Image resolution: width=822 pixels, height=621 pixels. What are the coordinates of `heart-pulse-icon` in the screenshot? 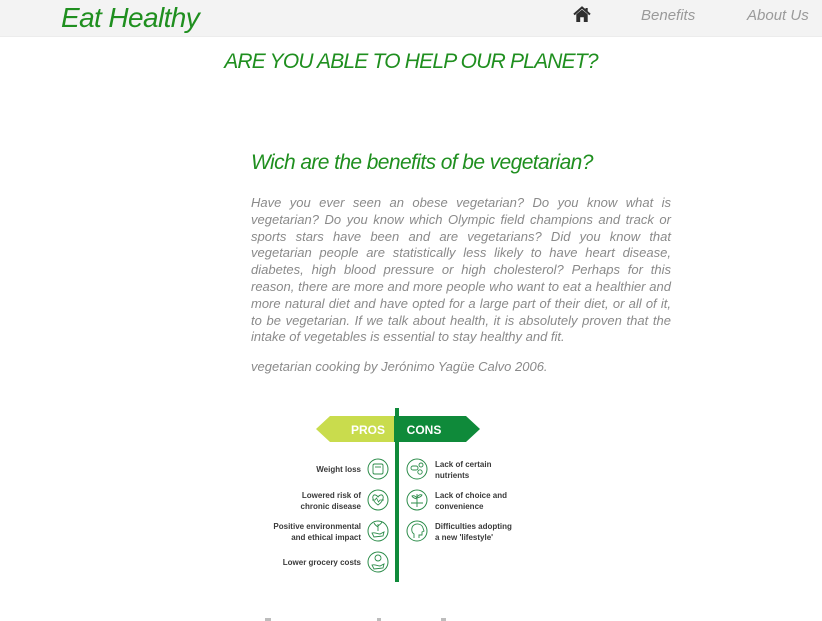 It's located at (378, 500).